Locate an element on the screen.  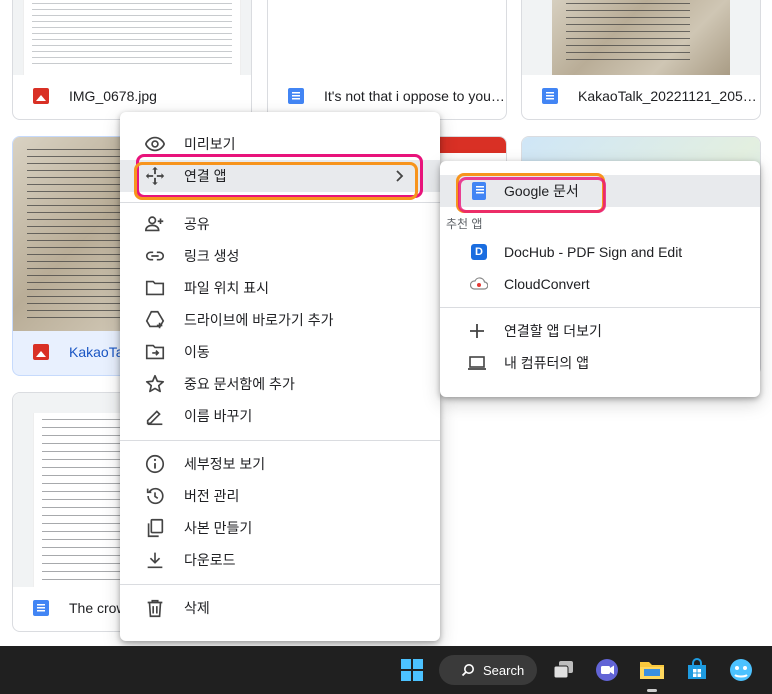
menu-item-label: 파일 위치 표시 is located at coordinates (227, 288).